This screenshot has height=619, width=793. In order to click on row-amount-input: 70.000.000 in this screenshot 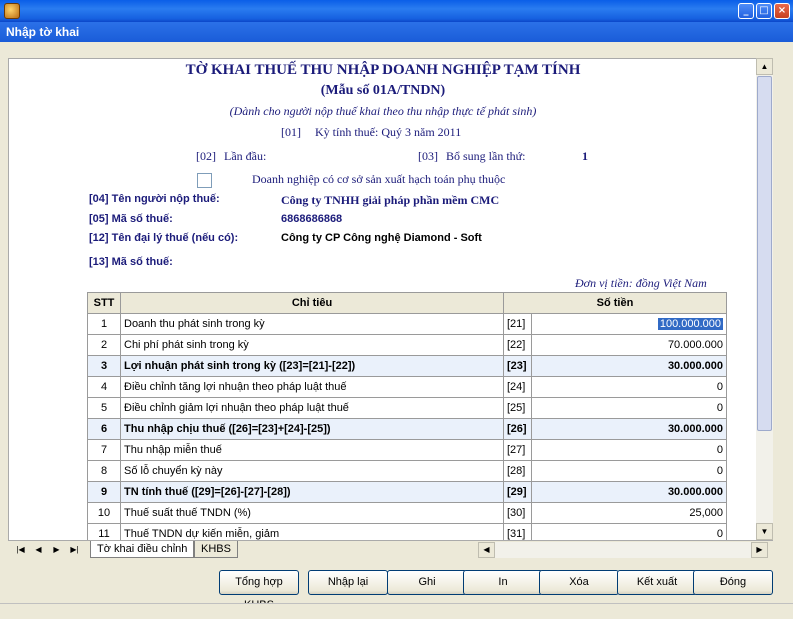, I will do `click(629, 345)`.